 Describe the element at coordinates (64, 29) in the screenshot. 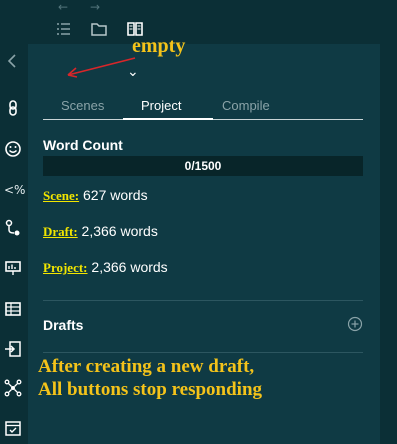

I see `list-icon` at that location.